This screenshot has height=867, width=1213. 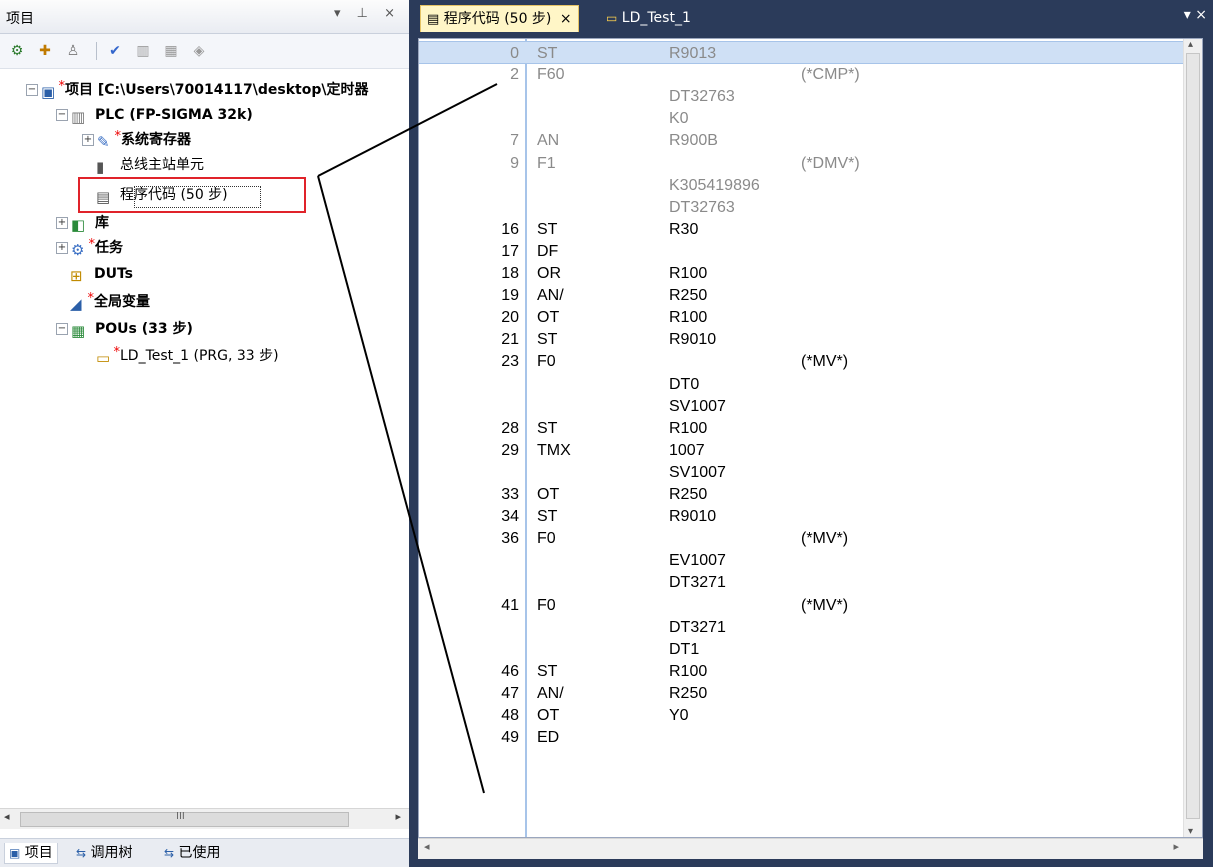 What do you see at coordinates (510, 738) in the screenshot?
I see `step-number: 49` at bounding box center [510, 738].